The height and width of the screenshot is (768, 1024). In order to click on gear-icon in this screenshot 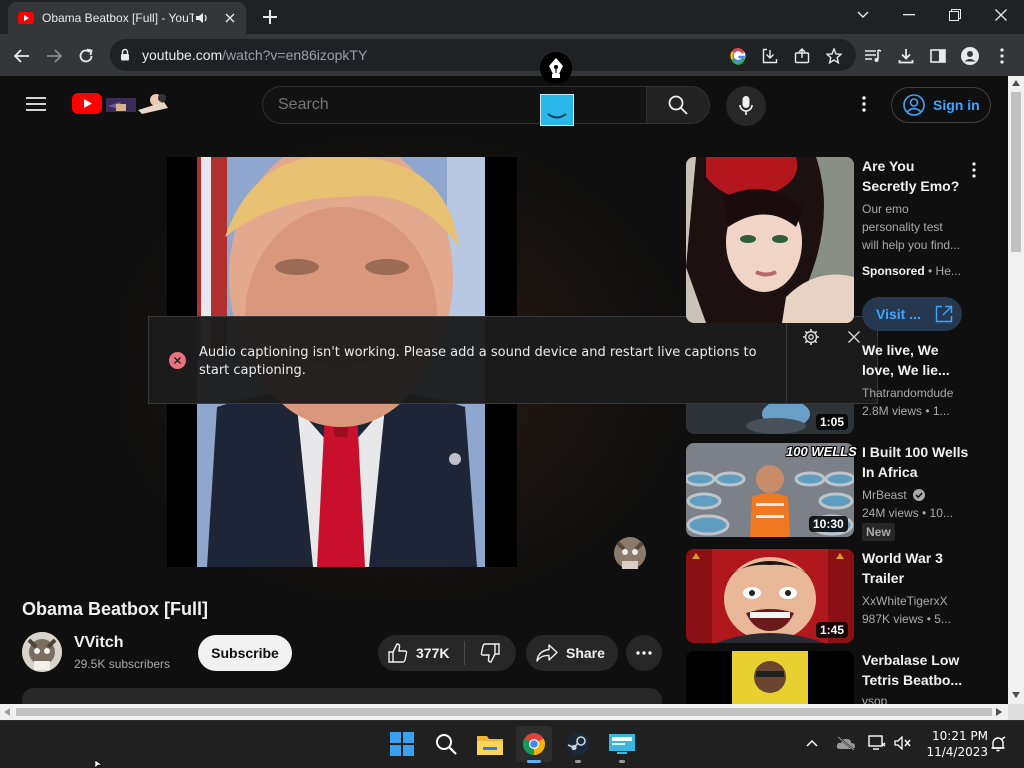, I will do `click(811, 337)`.